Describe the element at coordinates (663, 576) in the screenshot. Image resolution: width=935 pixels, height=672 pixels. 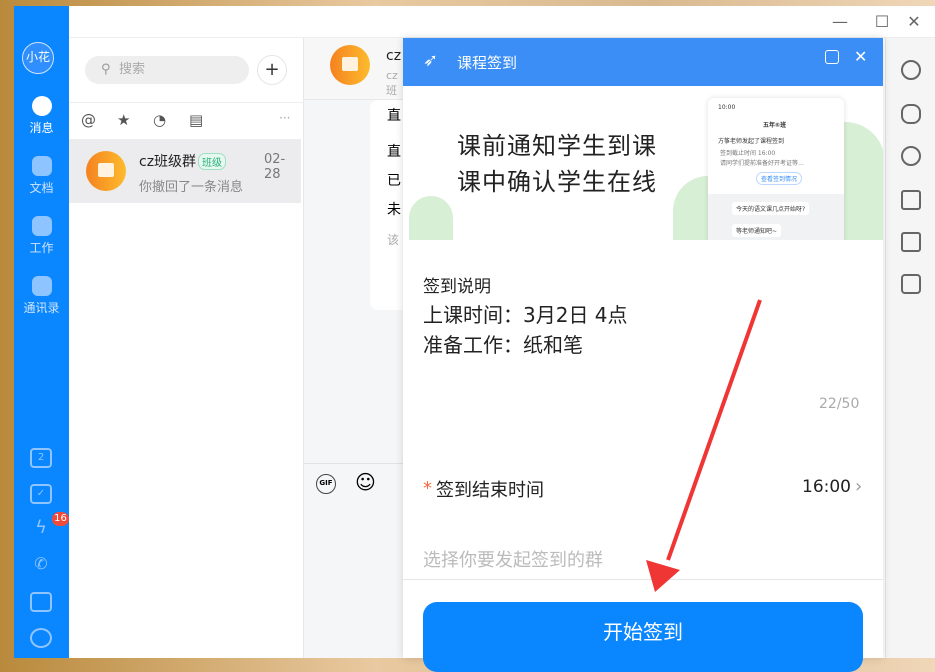
I see `arrow-head` at that location.